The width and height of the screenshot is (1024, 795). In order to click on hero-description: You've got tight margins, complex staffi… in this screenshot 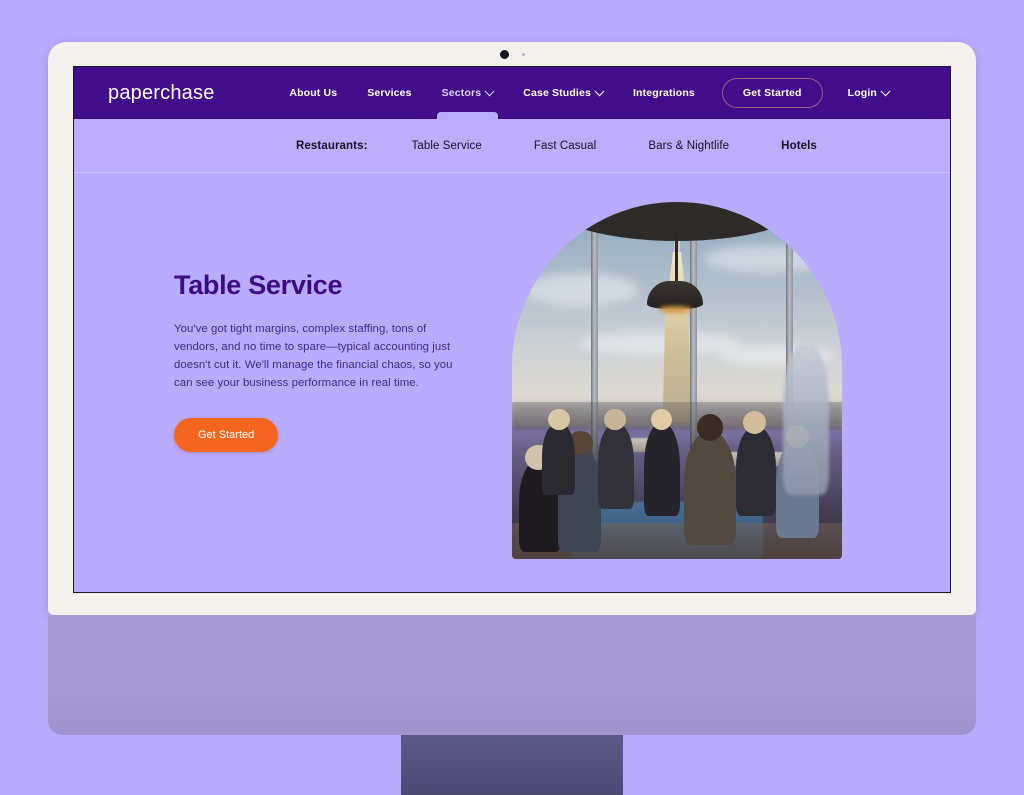, I will do `click(313, 356)`.